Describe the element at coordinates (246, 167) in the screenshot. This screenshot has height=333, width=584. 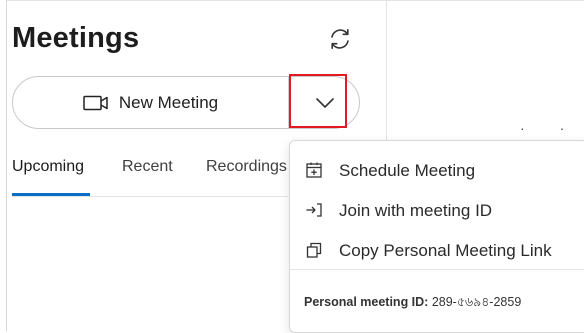
I see `tab-recordings: Recordings` at that location.